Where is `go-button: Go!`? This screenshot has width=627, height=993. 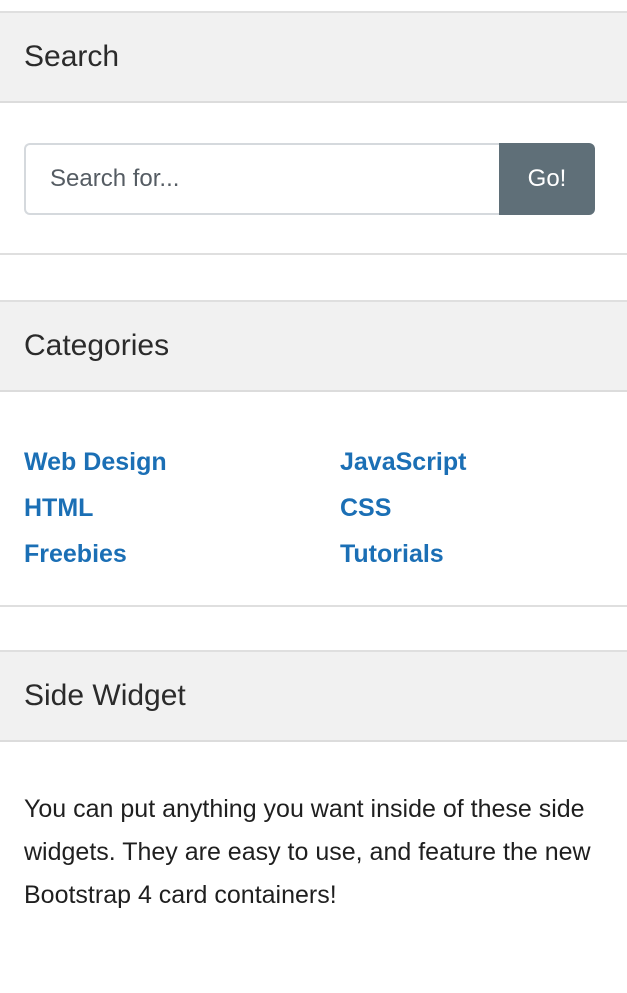
go-button: Go! is located at coordinates (547, 179).